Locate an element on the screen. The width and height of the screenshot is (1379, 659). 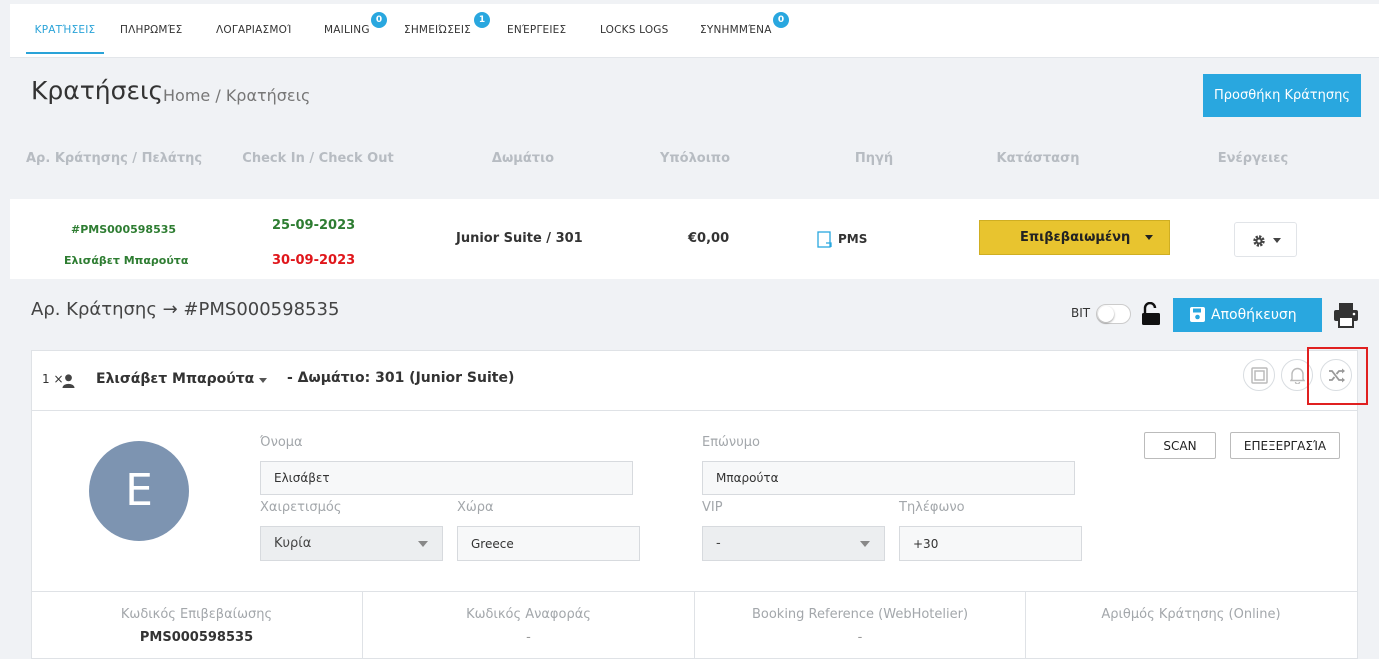
id-card-icon is located at coordinates (1259, 377).